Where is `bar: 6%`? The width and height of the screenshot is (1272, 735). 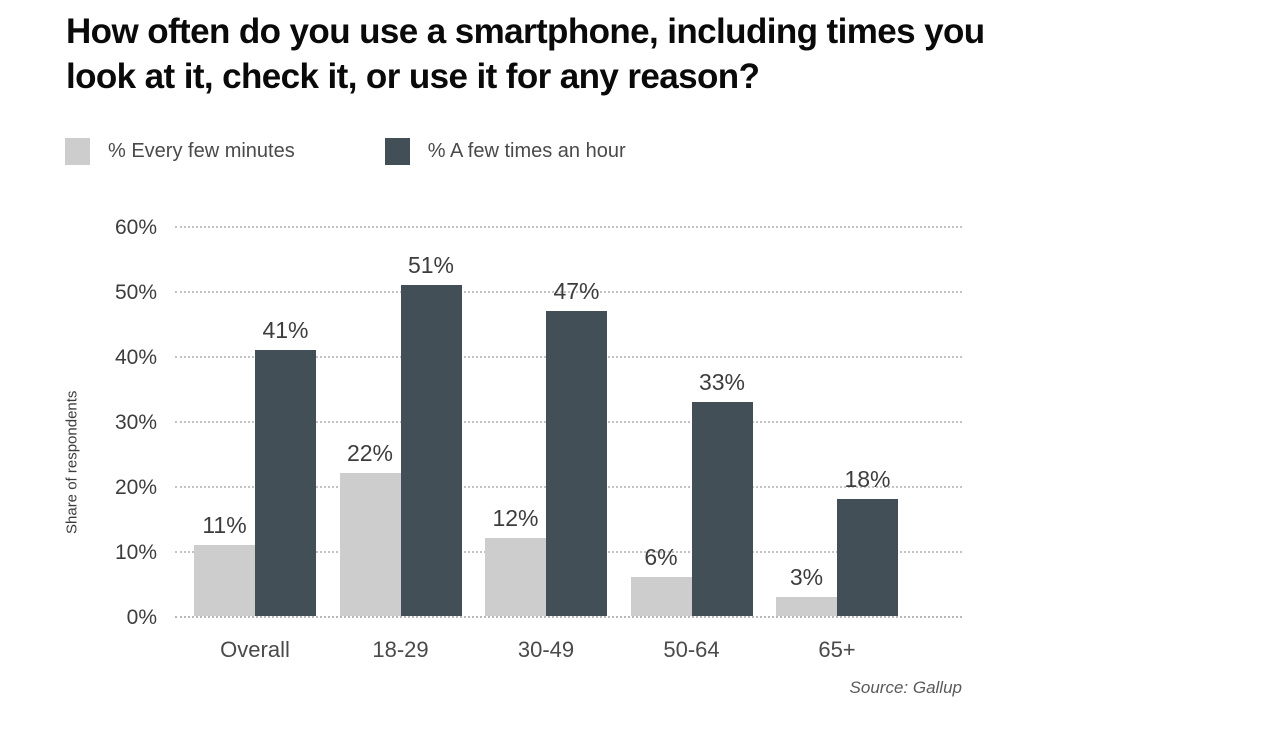
bar: 6% is located at coordinates (661, 580).